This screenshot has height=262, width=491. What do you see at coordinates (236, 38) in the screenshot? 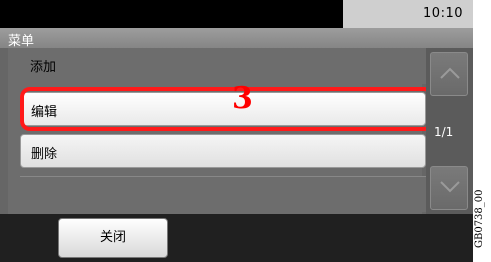
I see `title-bar: 菜单` at bounding box center [236, 38].